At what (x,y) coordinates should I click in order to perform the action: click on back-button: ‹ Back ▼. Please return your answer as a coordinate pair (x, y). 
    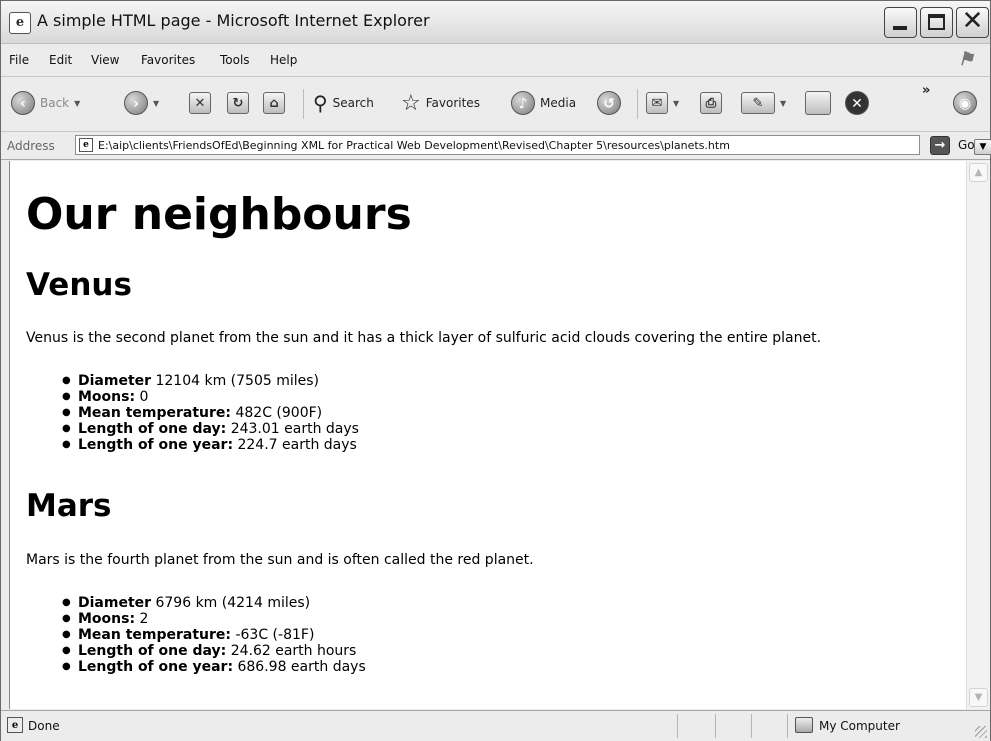
    Looking at the image, I should click on (45, 103).